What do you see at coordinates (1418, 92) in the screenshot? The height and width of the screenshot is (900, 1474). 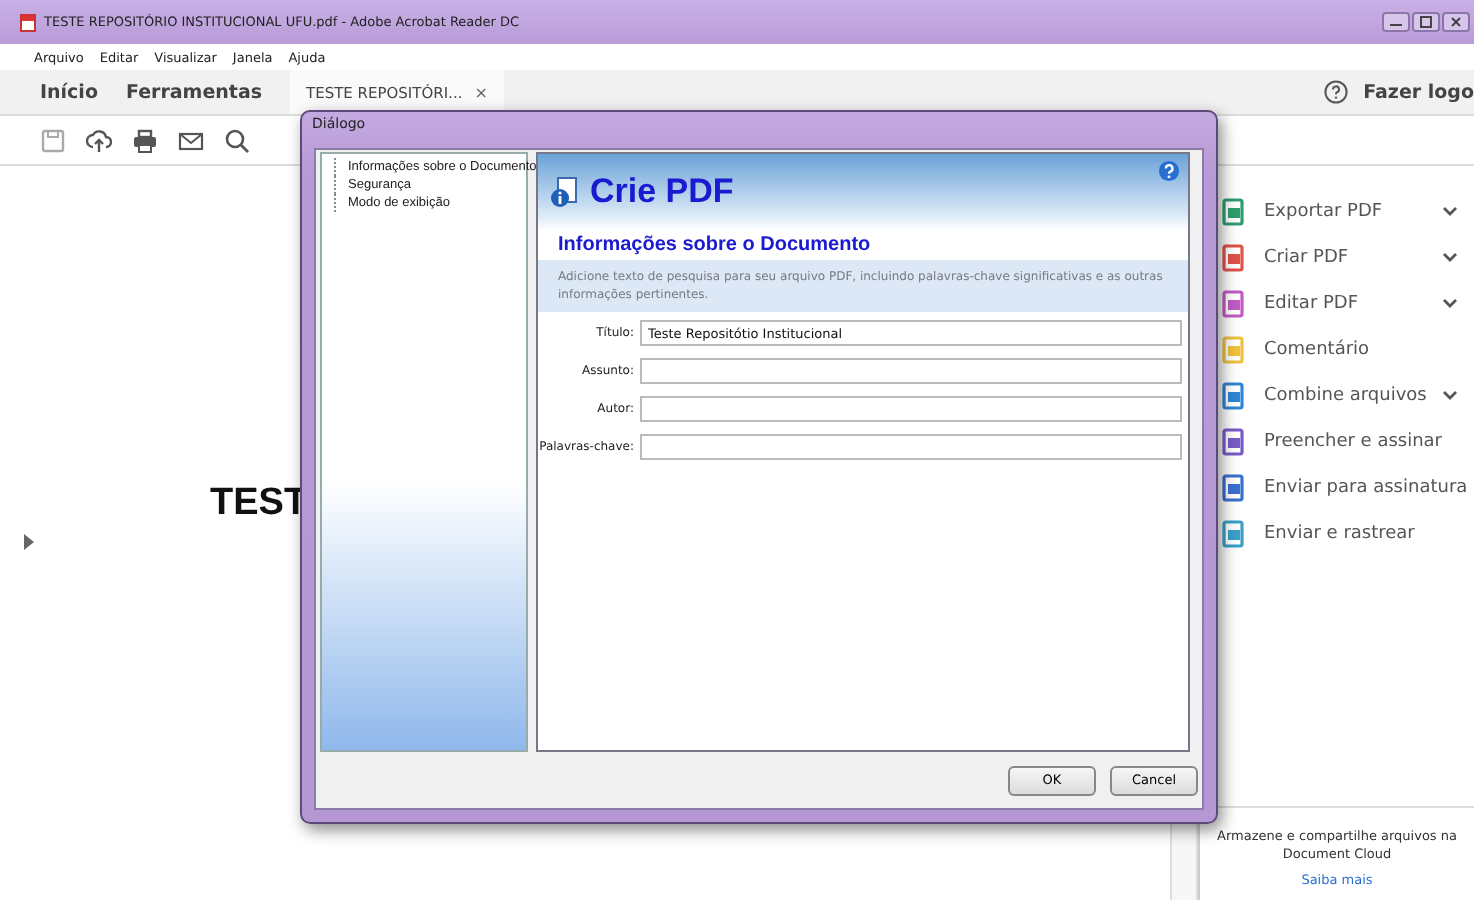 I see `sign-in-link: Fazer logo` at bounding box center [1418, 92].